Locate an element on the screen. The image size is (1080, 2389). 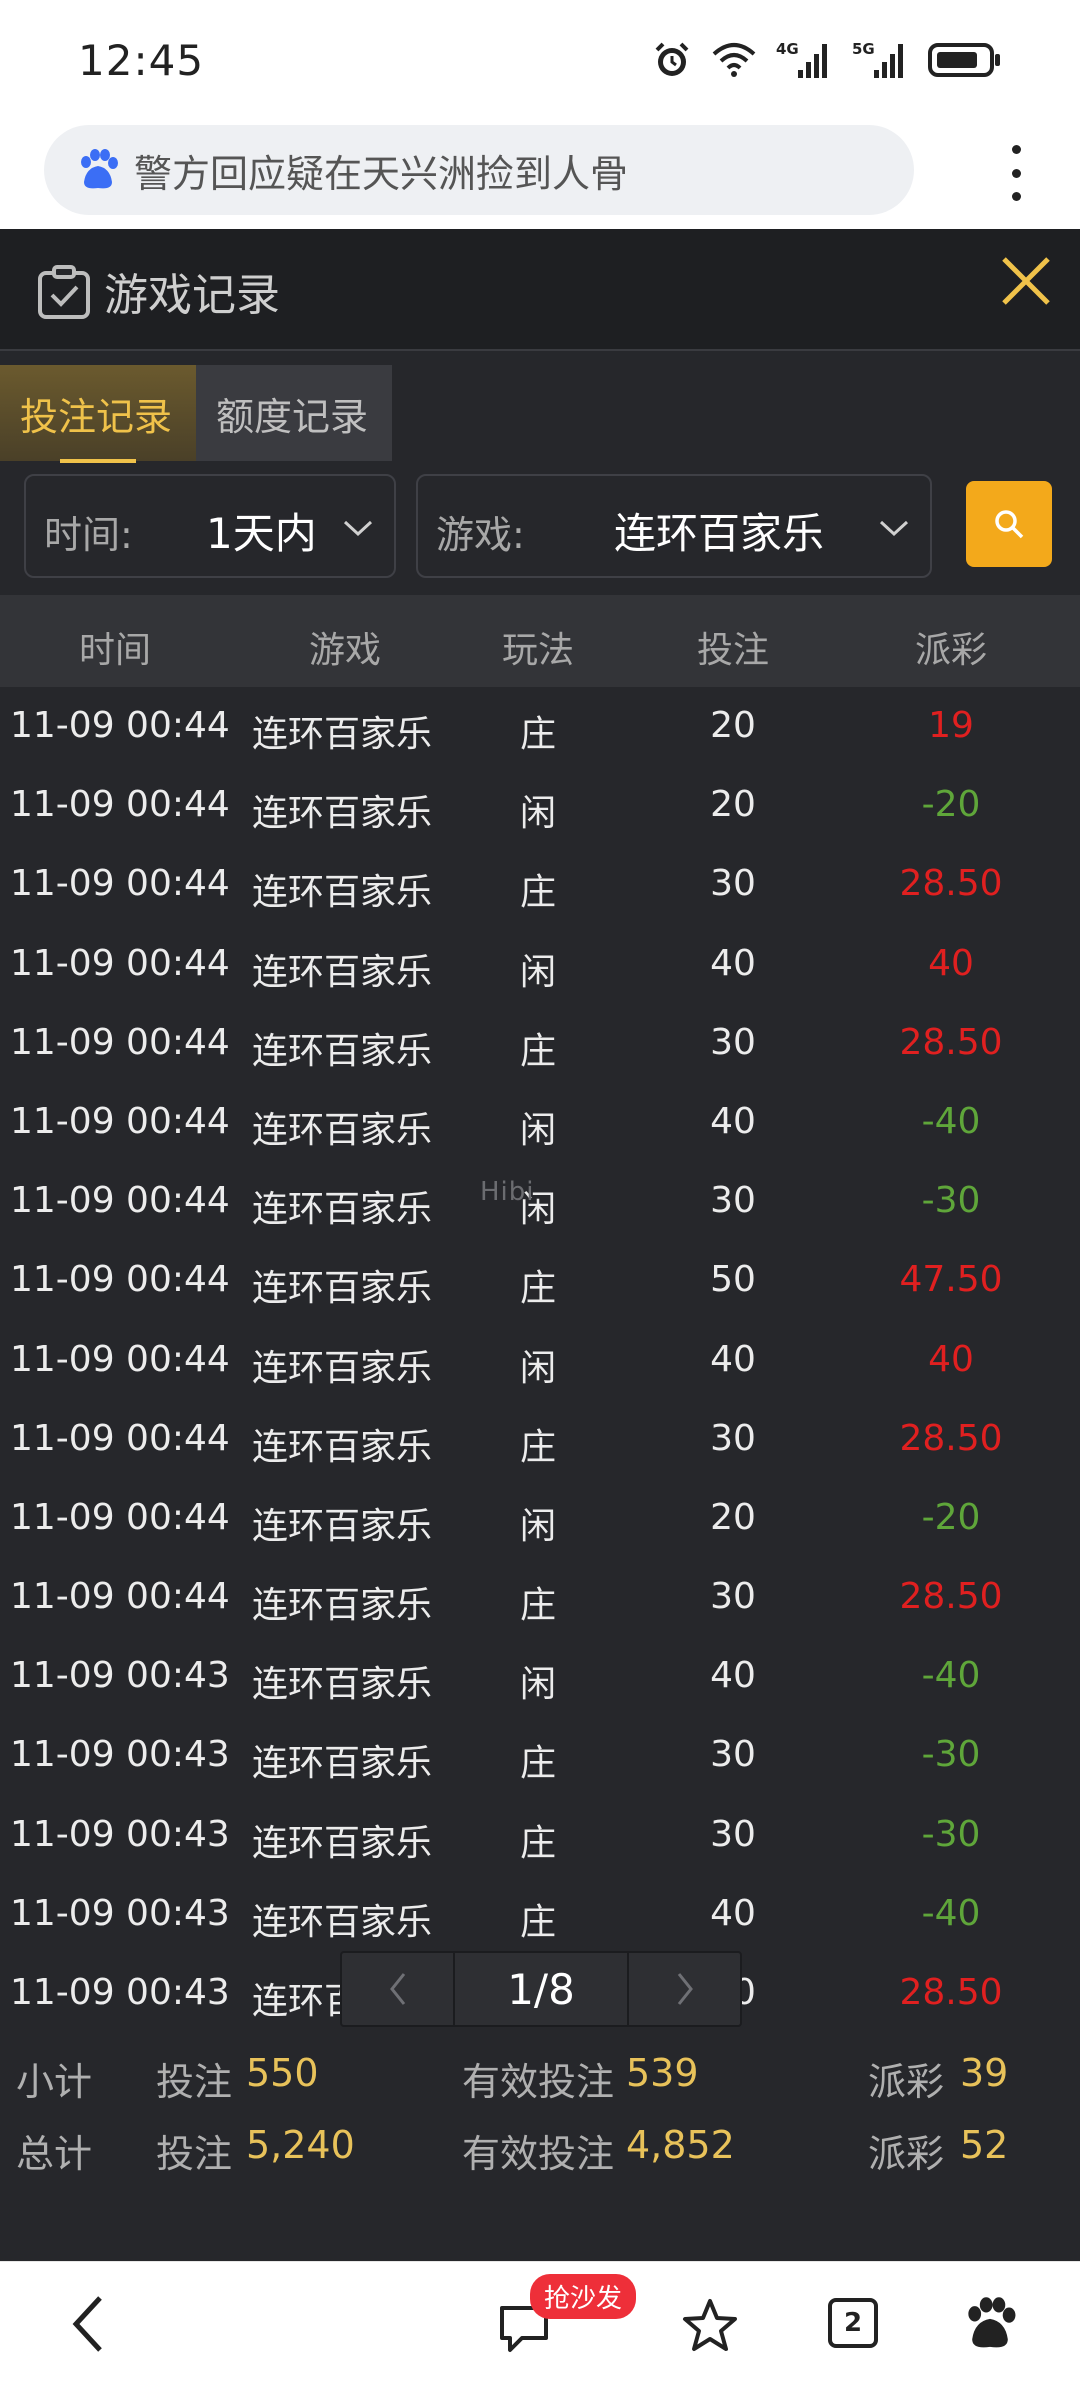
total-row: 总计 投注 5,240 有效投注 4,852 派彩 52 is located at coordinates (540, 2153).